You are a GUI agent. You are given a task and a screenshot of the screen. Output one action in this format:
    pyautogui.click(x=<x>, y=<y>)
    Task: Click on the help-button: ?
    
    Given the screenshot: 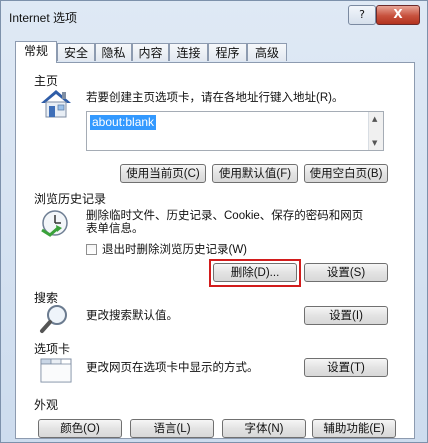 What is the action you would take?
    pyautogui.click(x=362, y=15)
    